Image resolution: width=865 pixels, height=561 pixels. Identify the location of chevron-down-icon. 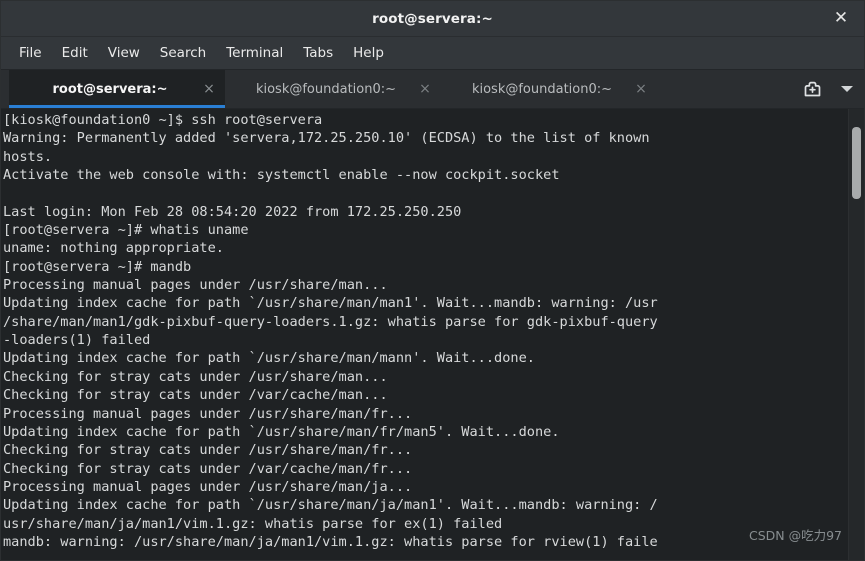
(847, 89).